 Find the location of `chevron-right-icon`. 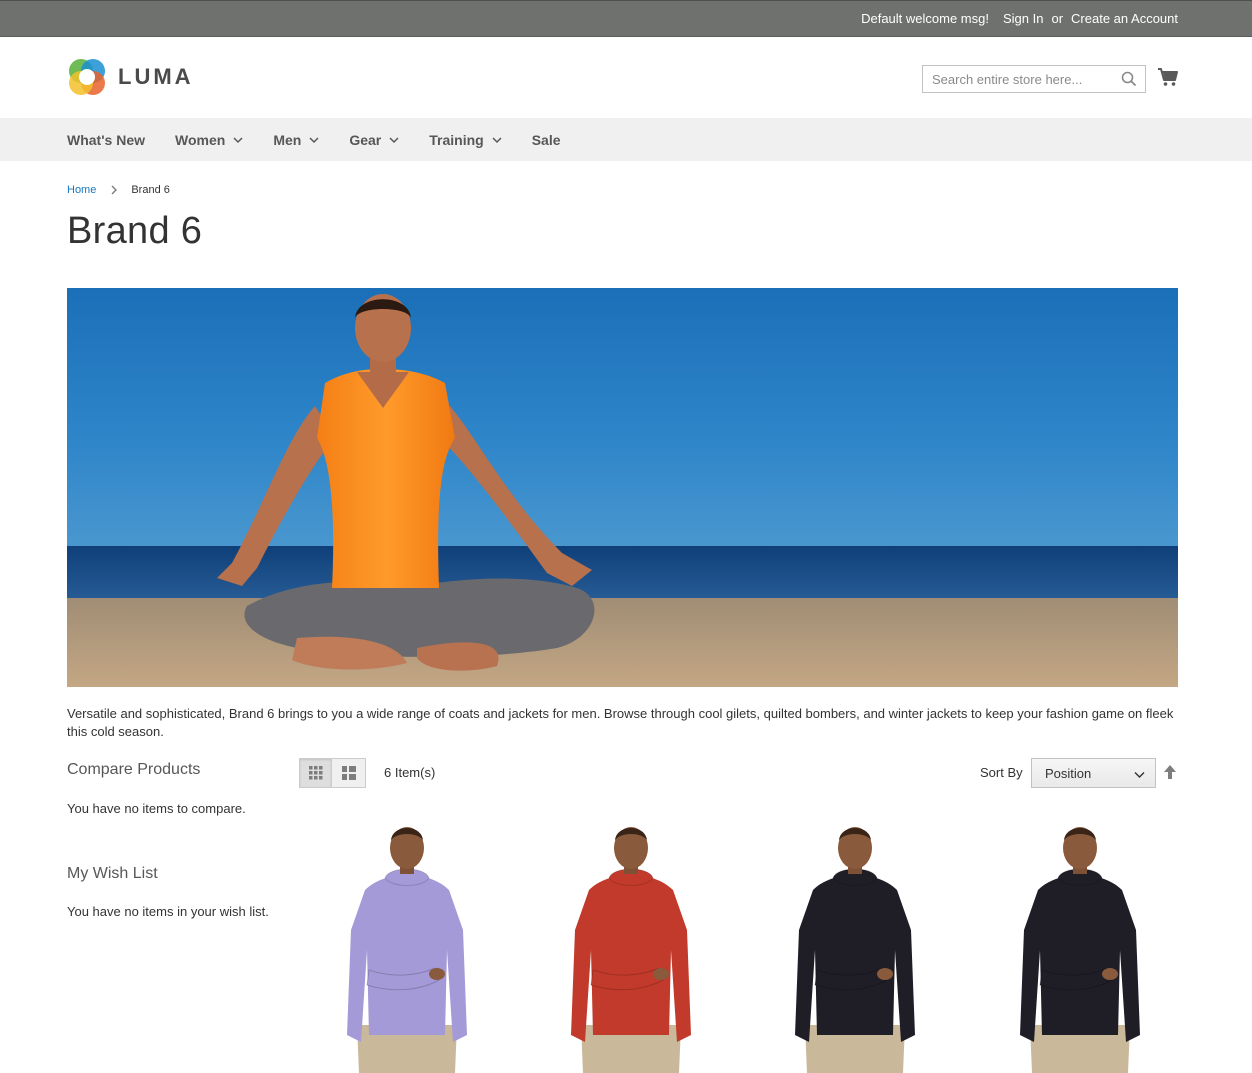

chevron-right-icon is located at coordinates (114, 190).